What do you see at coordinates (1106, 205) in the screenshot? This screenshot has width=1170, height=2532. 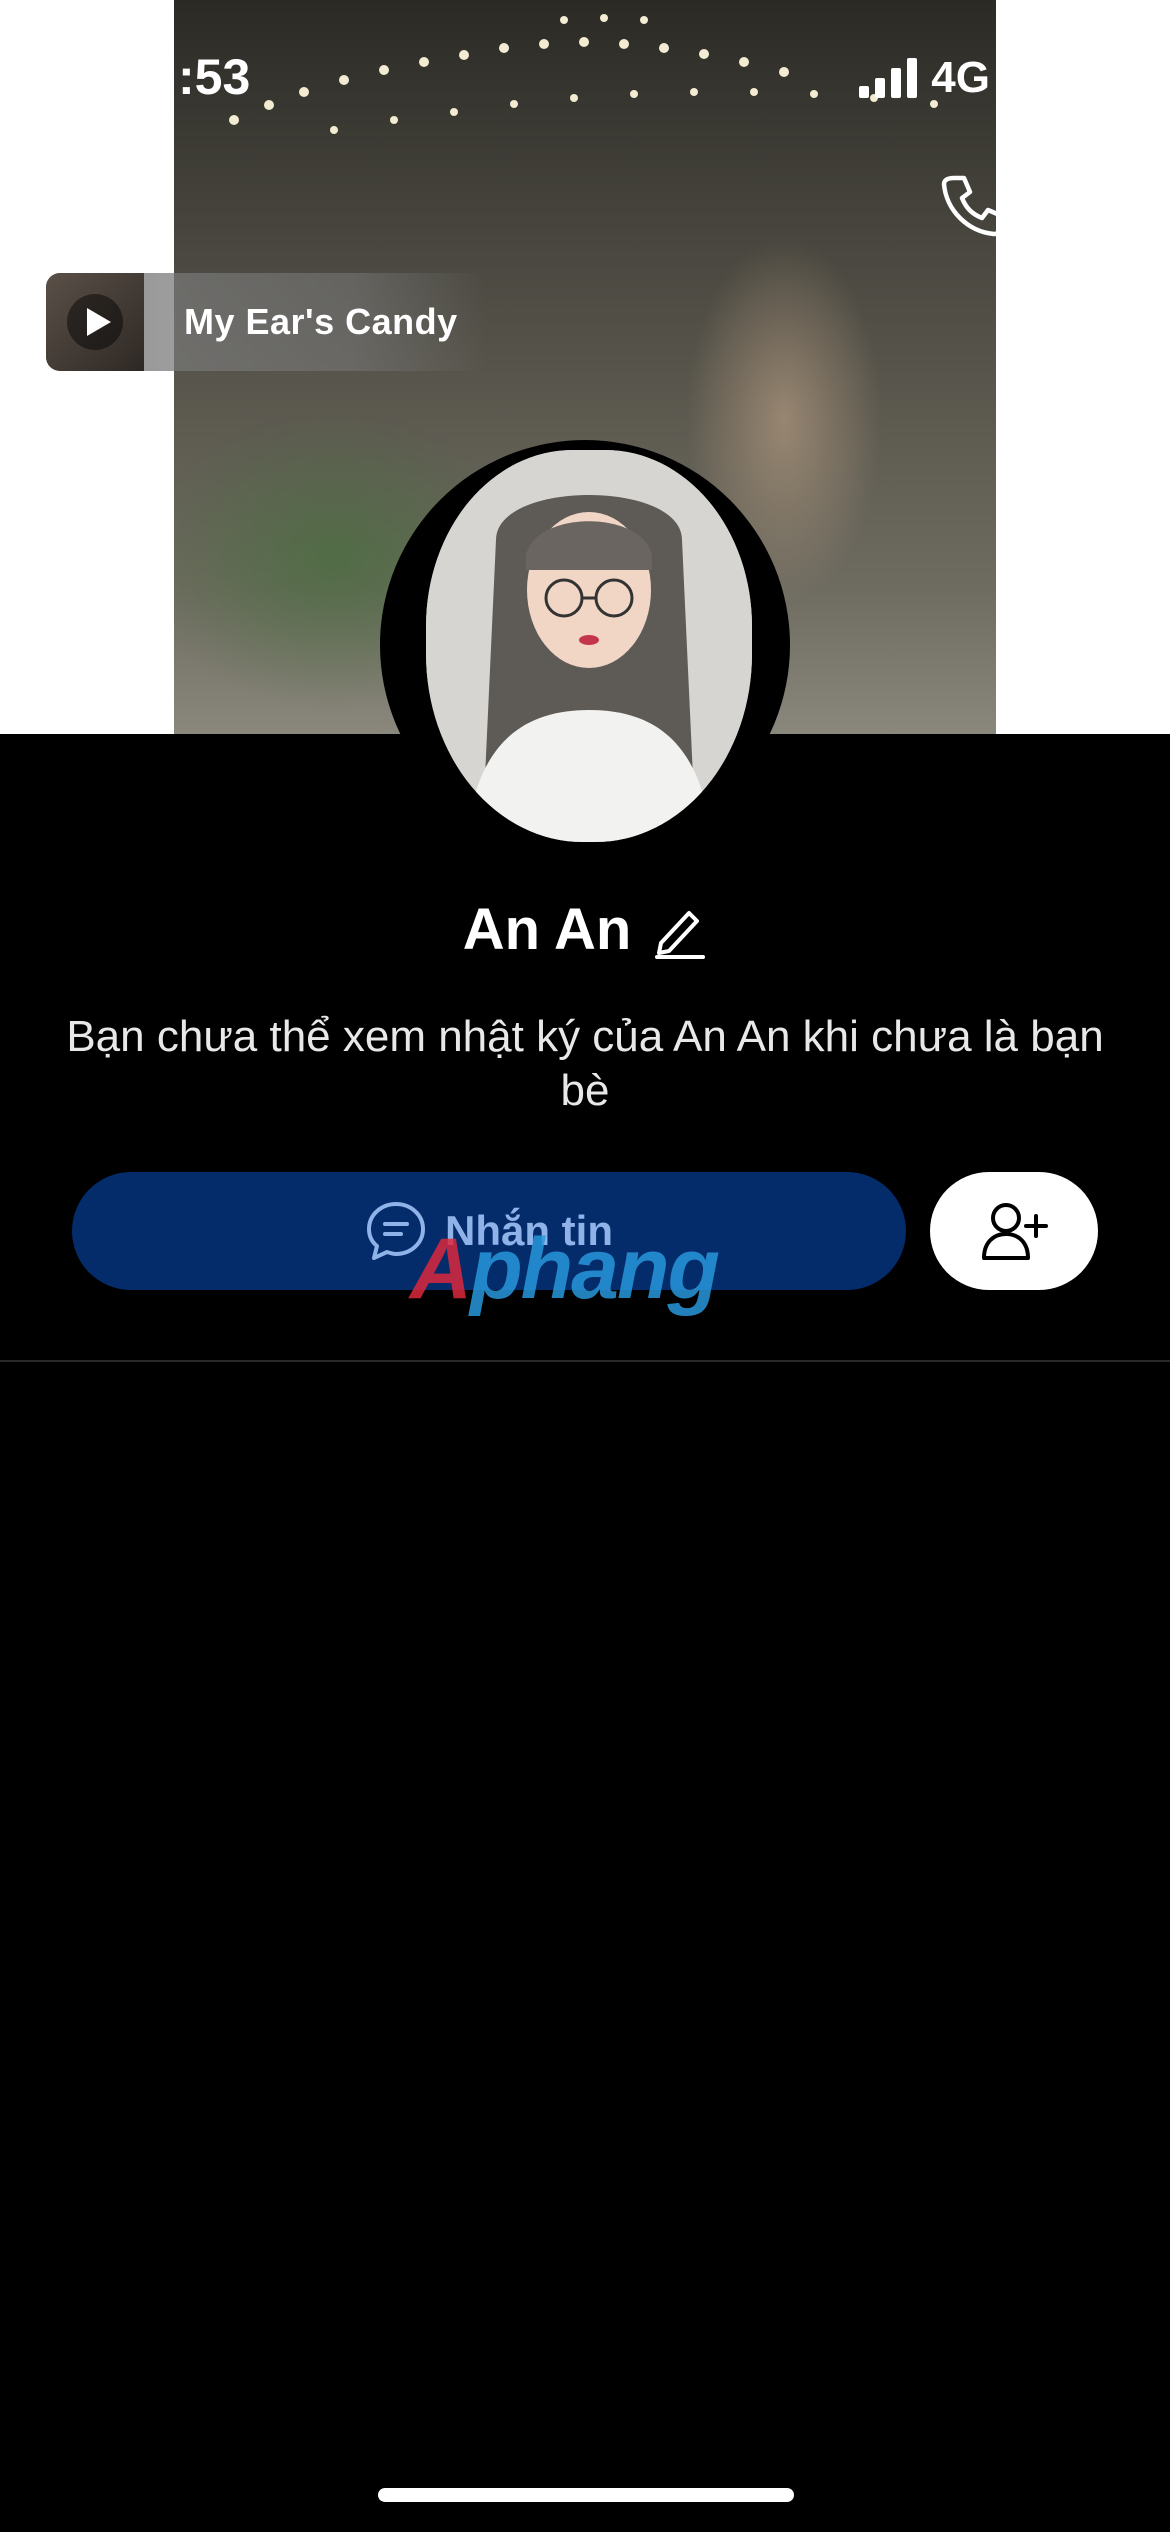 I see `more-dots-icon` at bounding box center [1106, 205].